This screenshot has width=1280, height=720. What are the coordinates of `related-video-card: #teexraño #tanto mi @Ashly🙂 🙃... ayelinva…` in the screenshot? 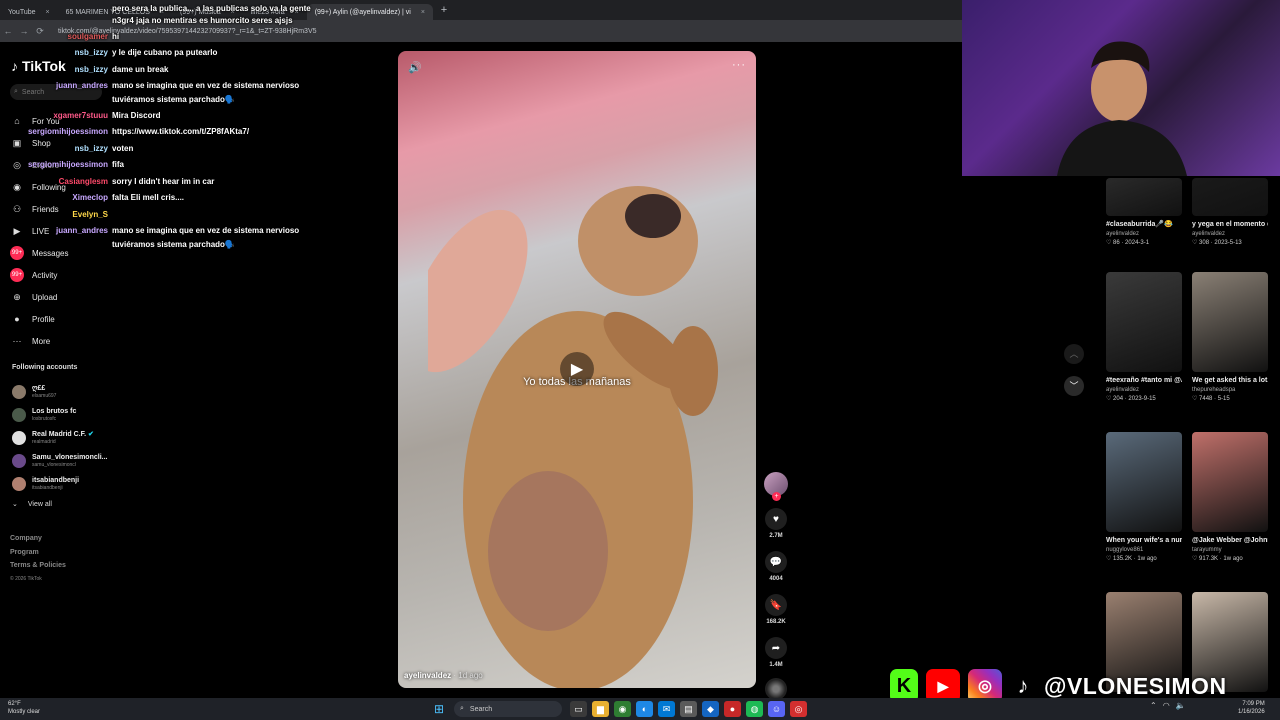 It's located at (1144, 338).